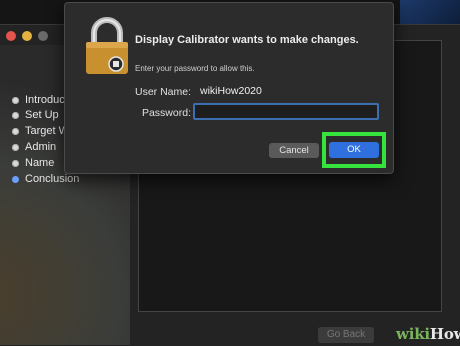  I want to click on password-field, so click(286, 111).